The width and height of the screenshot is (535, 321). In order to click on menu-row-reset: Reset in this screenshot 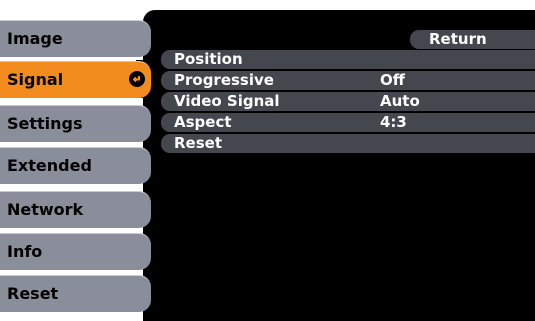, I will do `click(348, 143)`.